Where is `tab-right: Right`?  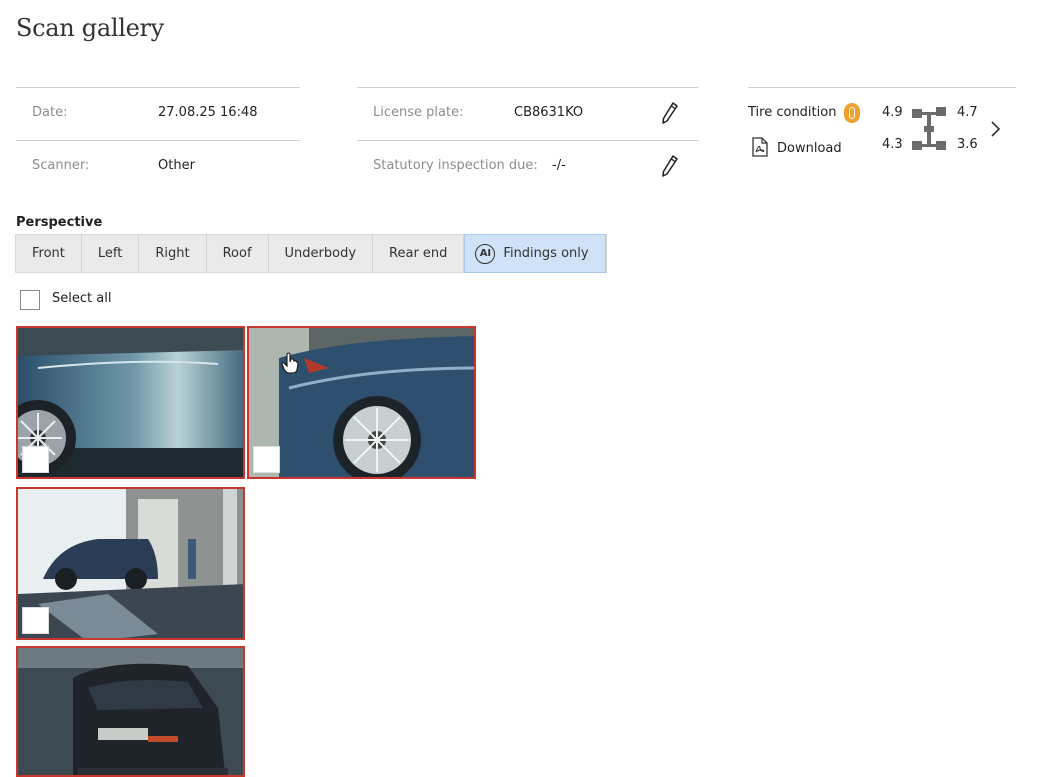
tab-right: Right is located at coordinates (173, 253).